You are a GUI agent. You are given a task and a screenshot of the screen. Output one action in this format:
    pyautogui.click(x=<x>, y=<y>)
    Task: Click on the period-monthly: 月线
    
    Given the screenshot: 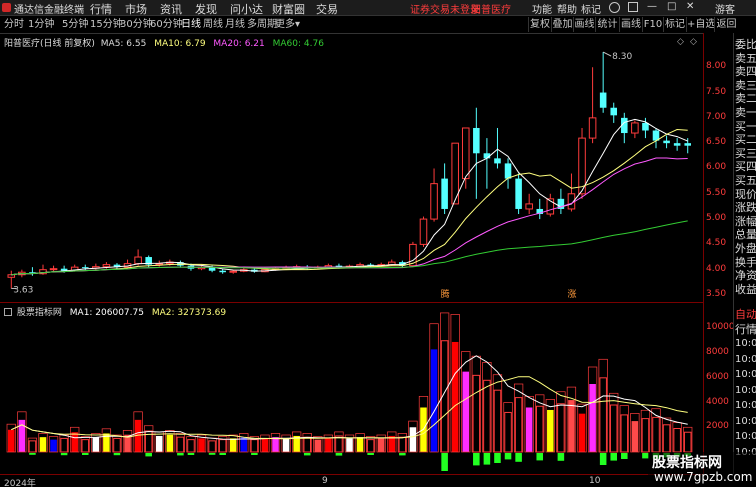 What is the action you would take?
    pyautogui.click(x=235, y=24)
    